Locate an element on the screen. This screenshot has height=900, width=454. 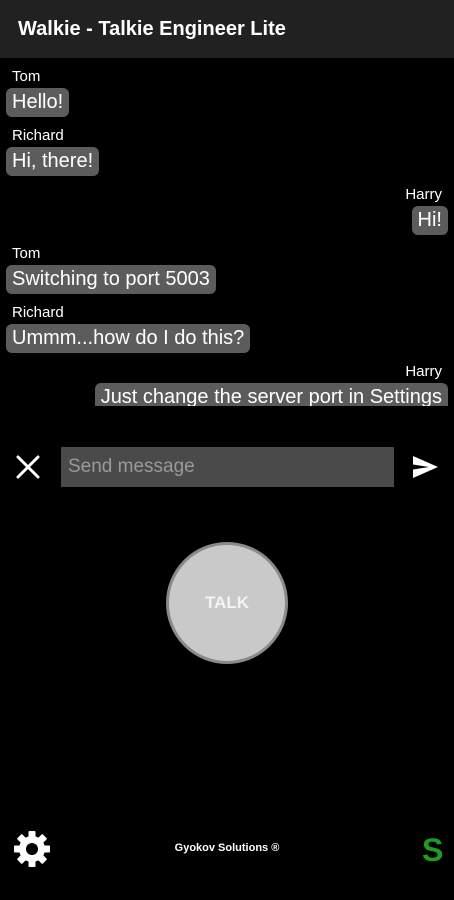
message-bubble: Switching to port 5003 is located at coordinates (111, 279).